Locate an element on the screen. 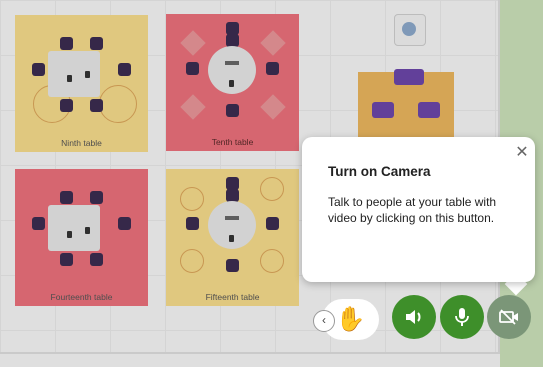  microphone-button is located at coordinates (462, 317).